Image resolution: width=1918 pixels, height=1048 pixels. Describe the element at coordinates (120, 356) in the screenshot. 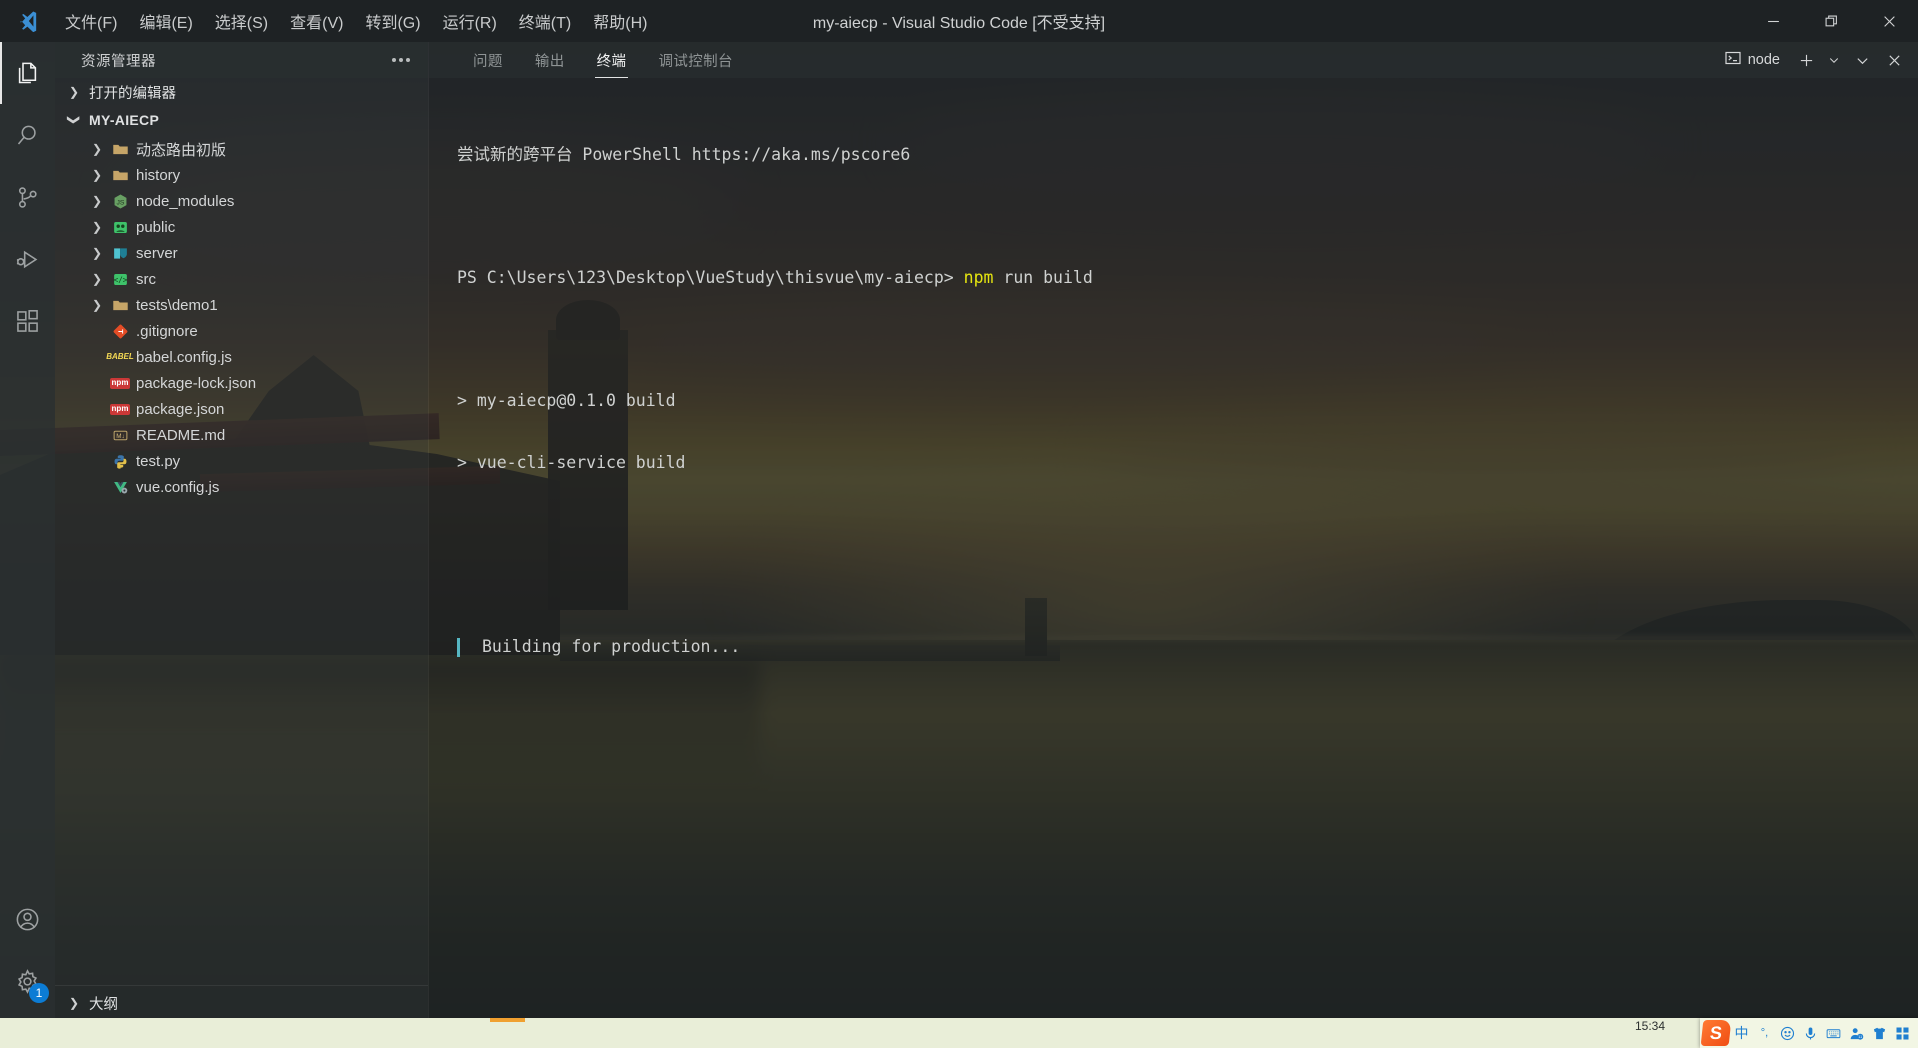

I see `babel-icon: BABEL` at that location.